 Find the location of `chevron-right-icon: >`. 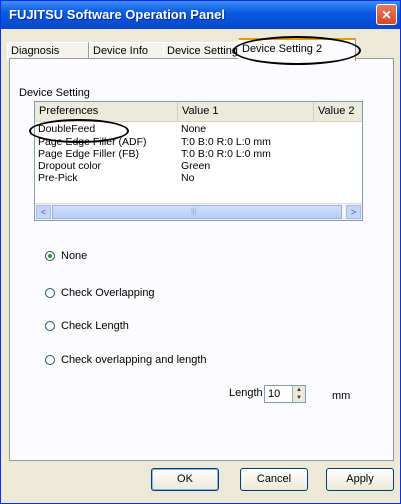

chevron-right-icon: > is located at coordinates (353, 212).